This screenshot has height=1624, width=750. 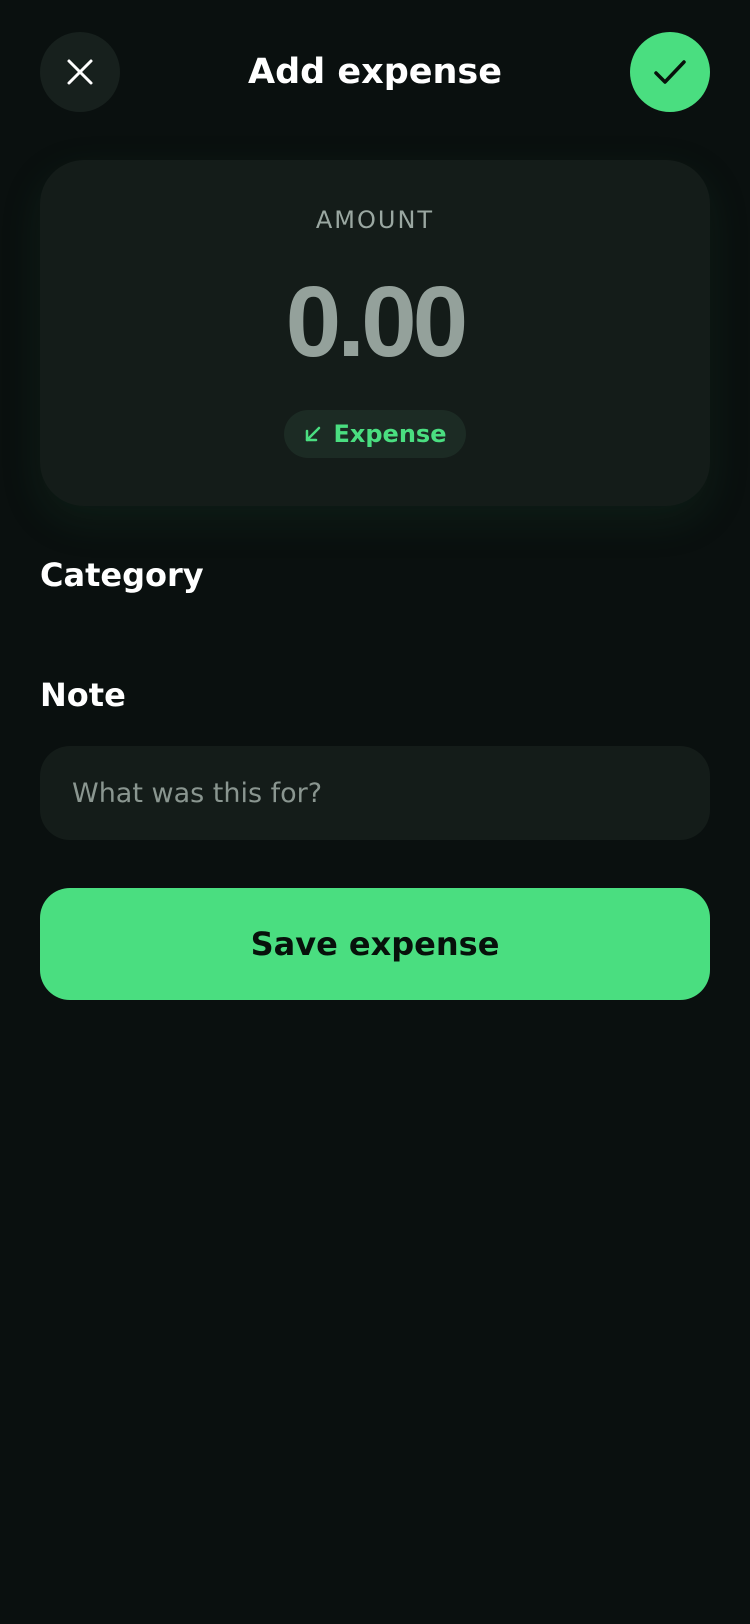 I want to click on category-heading: Category, so click(x=122, y=575).